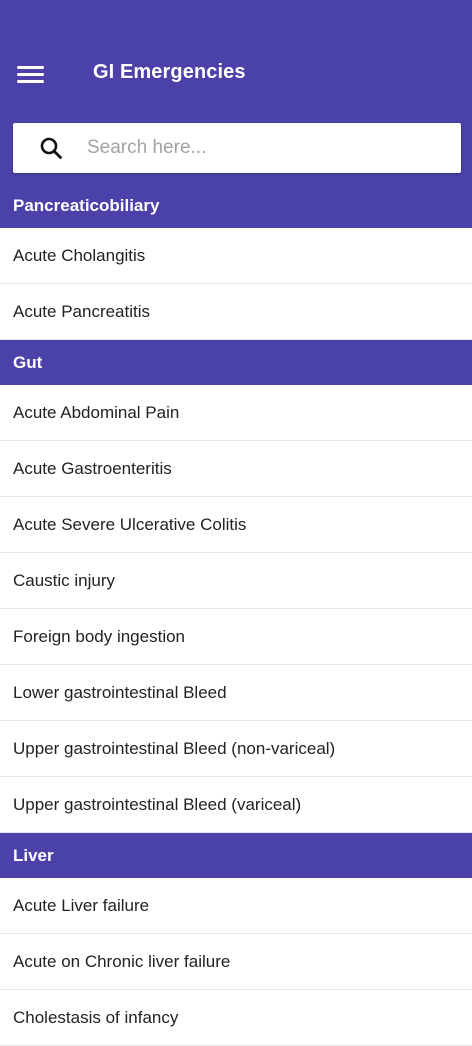  What do you see at coordinates (236, 693) in the screenshot?
I see `list-item: Lower gastrointestinal Bleed` at bounding box center [236, 693].